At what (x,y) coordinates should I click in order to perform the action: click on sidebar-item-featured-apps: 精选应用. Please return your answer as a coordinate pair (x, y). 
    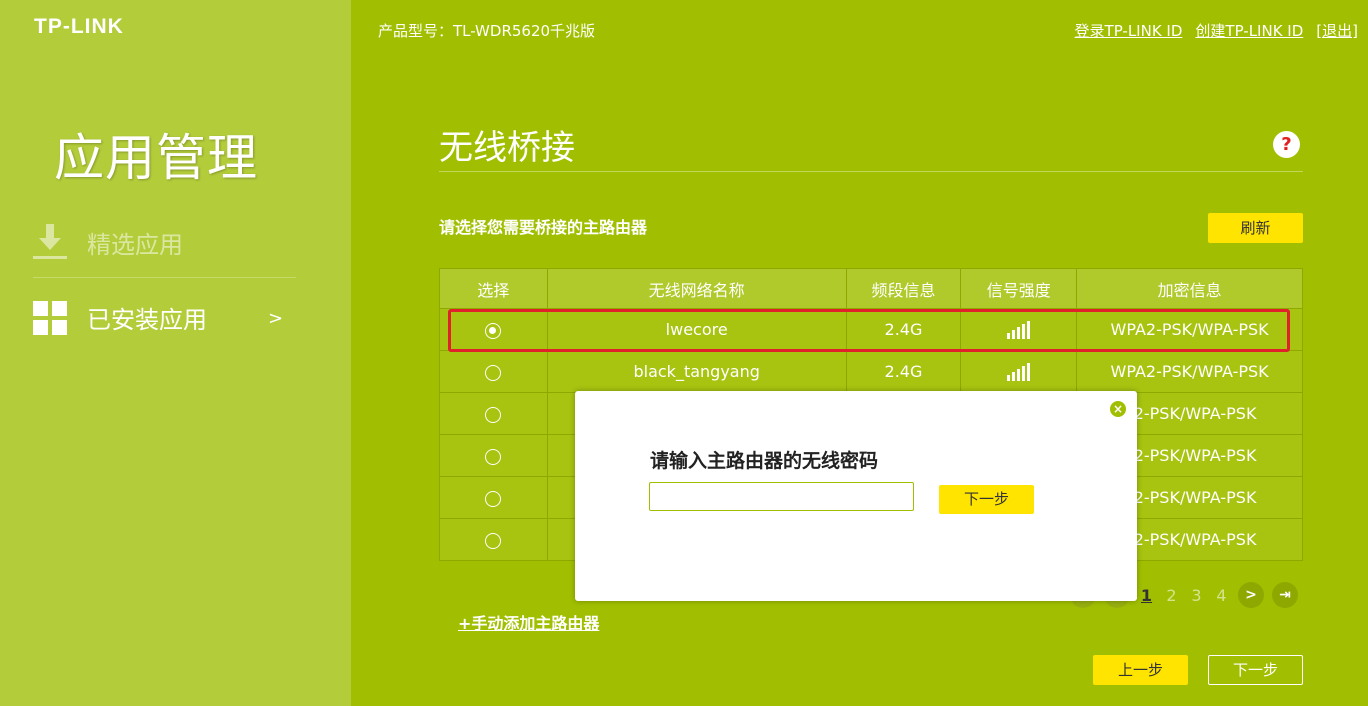
    Looking at the image, I should click on (108, 242).